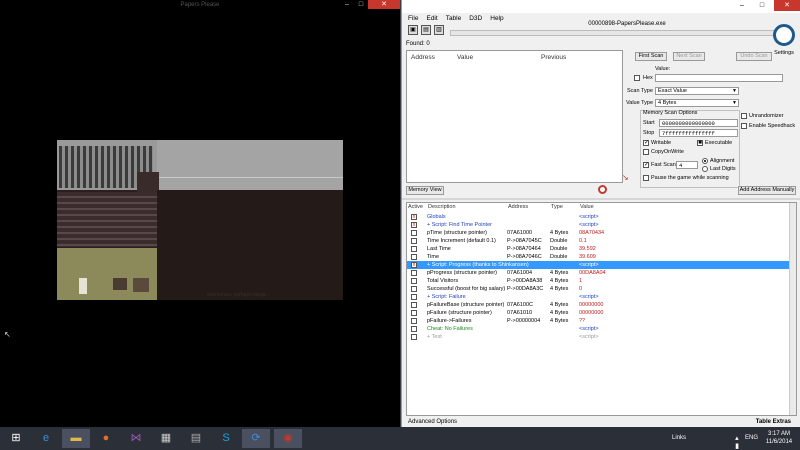  Describe the element at coordinates (83, 286) in the screenshot. I see `game-document` at that location.